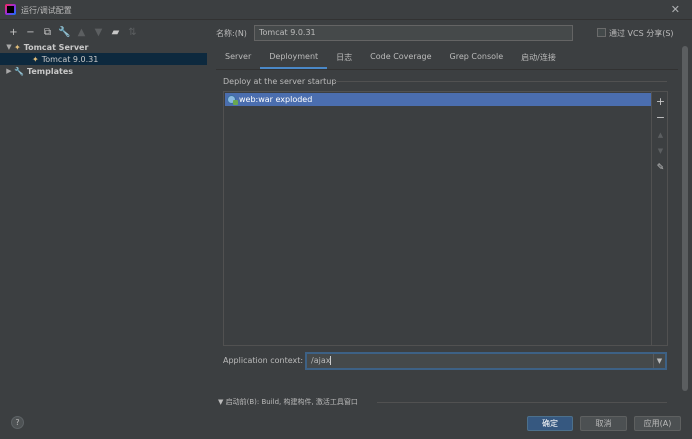 The width and height of the screenshot is (692, 439). I want to click on tree-toolbar: + − ⧉ 🔧 ▲ ▼ ▰ ⇅, so click(73, 32).